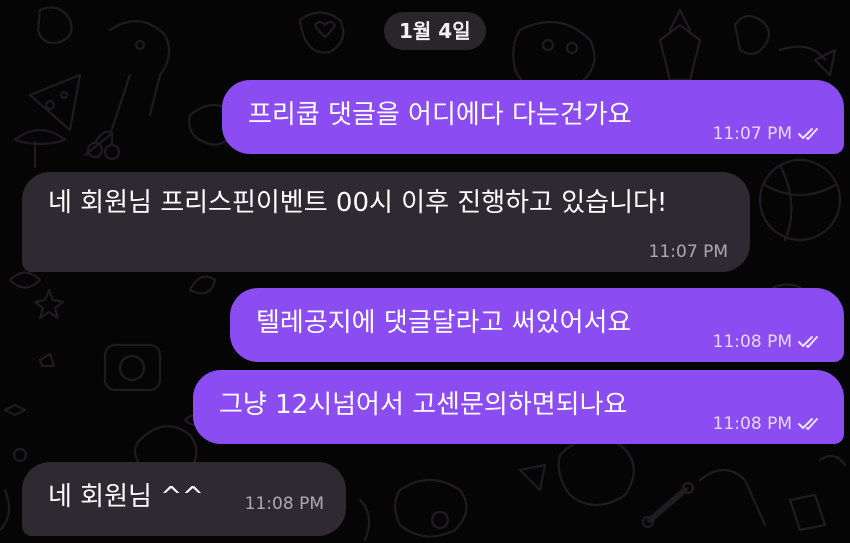 The image size is (850, 543). I want to click on message-bubble-outgoing: 텔레공지에 댓글달라고 써있어서요 11:08 PM, so click(537, 325).